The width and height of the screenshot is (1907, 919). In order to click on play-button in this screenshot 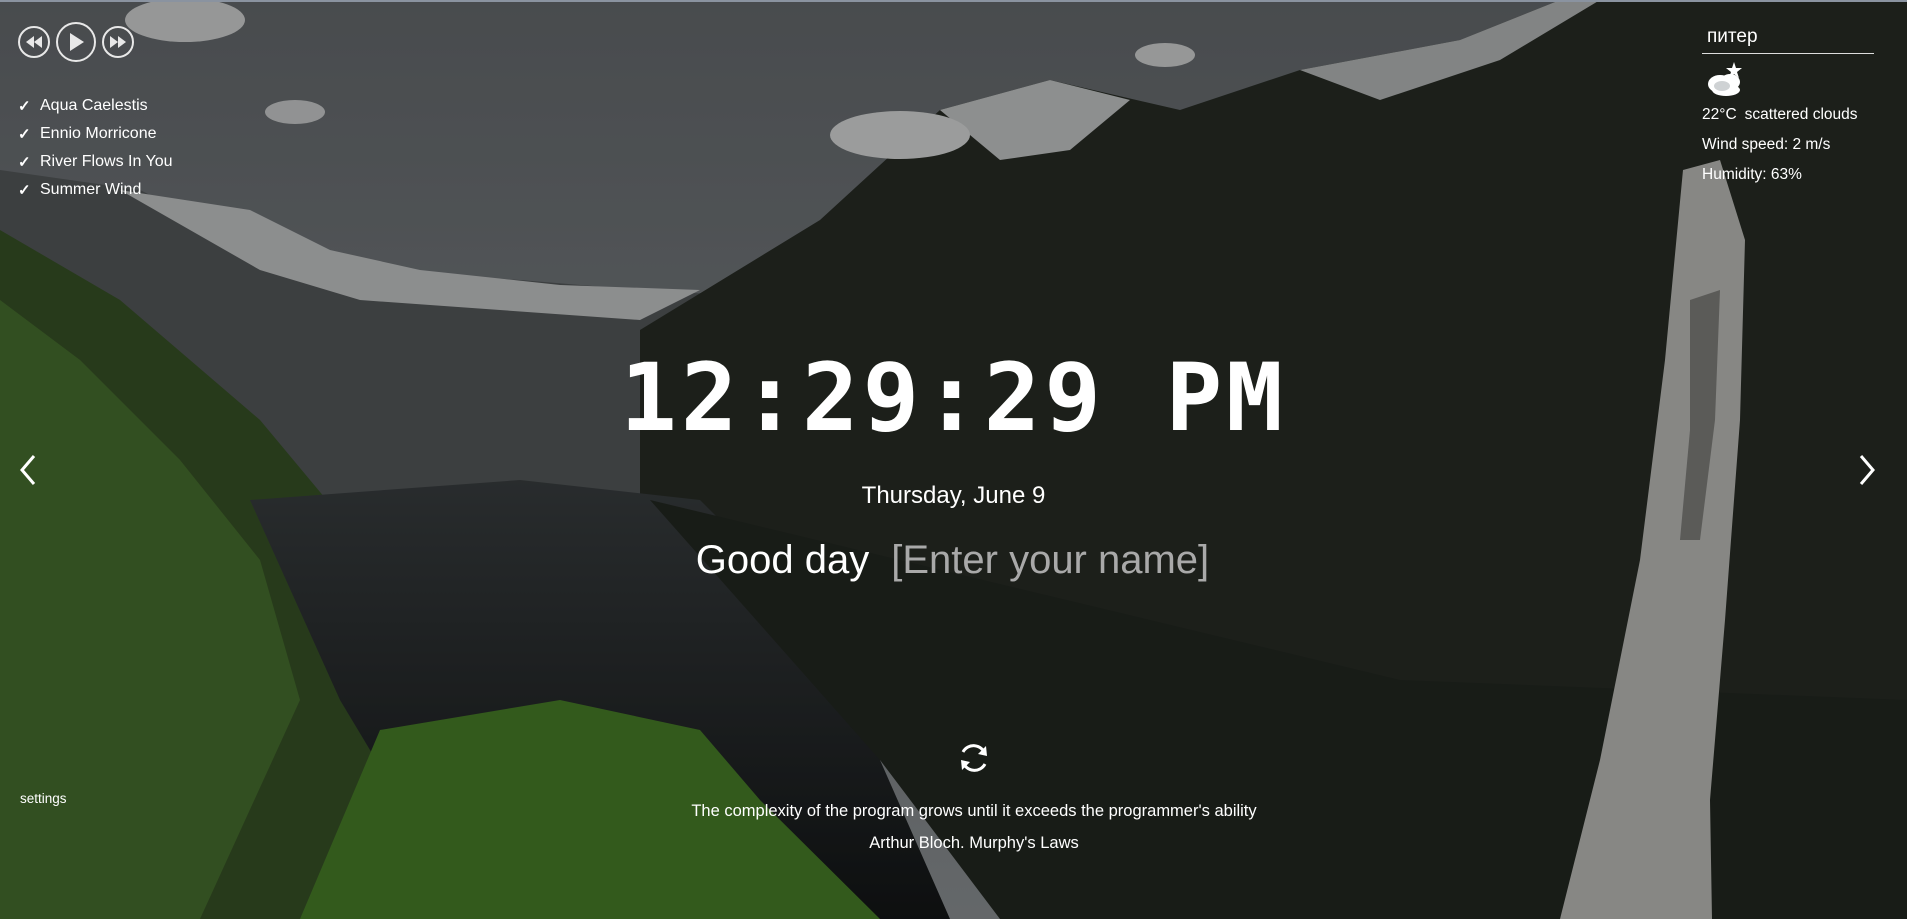, I will do `click(76, 42)`.